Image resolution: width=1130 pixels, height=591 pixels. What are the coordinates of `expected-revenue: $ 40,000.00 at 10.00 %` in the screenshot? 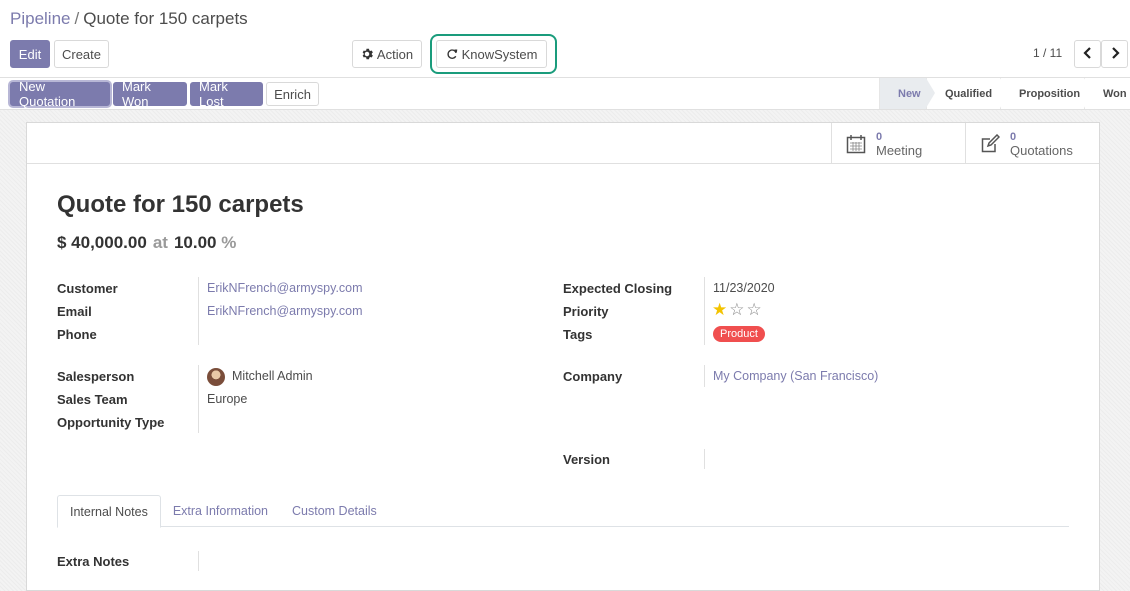 It's located at (146, 243).